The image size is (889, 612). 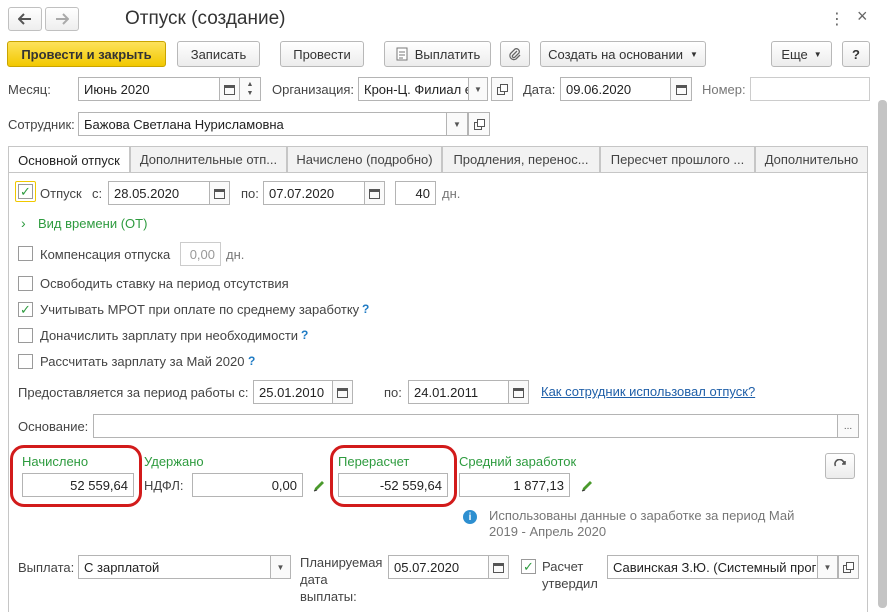 What do you see at coordinates (374, 193) in the screenshot?
I see `vacation-to-calendar-button` at bounding box center [374, 193].